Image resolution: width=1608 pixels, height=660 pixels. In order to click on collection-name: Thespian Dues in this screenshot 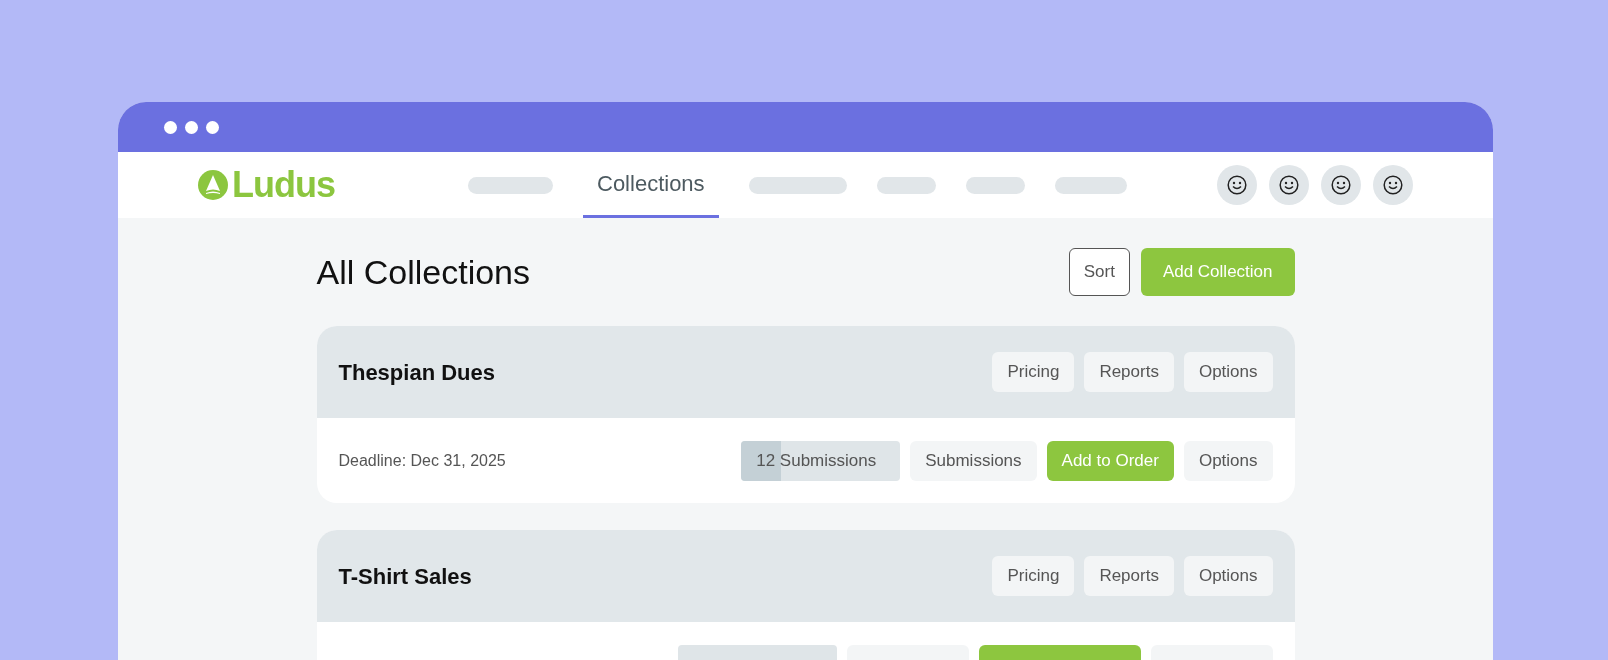, I will do `click(416, 372)`.